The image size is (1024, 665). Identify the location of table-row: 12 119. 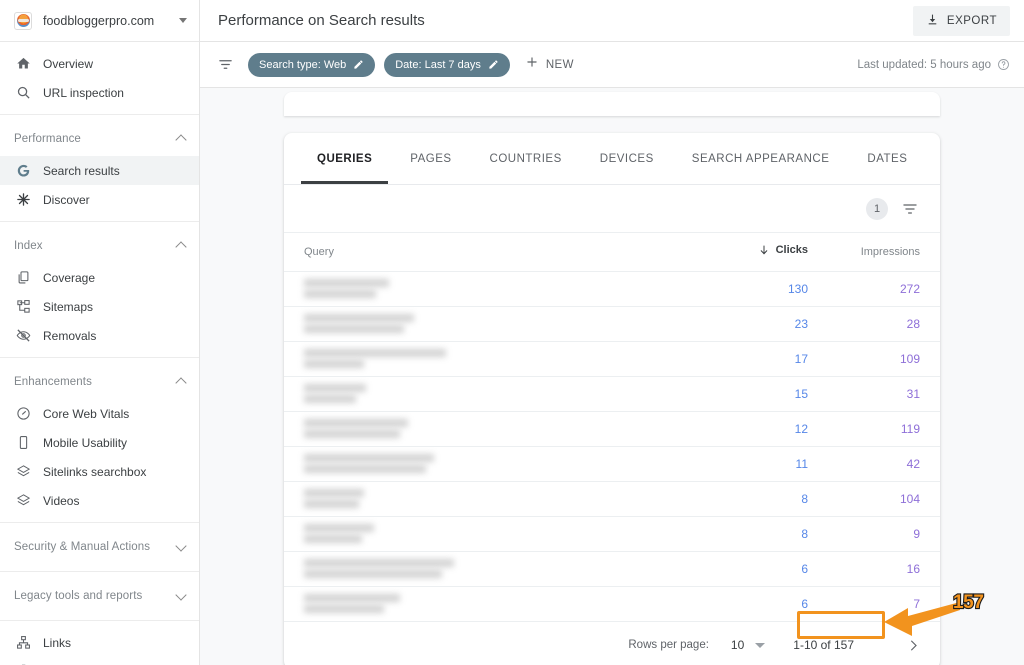
(612, 429).